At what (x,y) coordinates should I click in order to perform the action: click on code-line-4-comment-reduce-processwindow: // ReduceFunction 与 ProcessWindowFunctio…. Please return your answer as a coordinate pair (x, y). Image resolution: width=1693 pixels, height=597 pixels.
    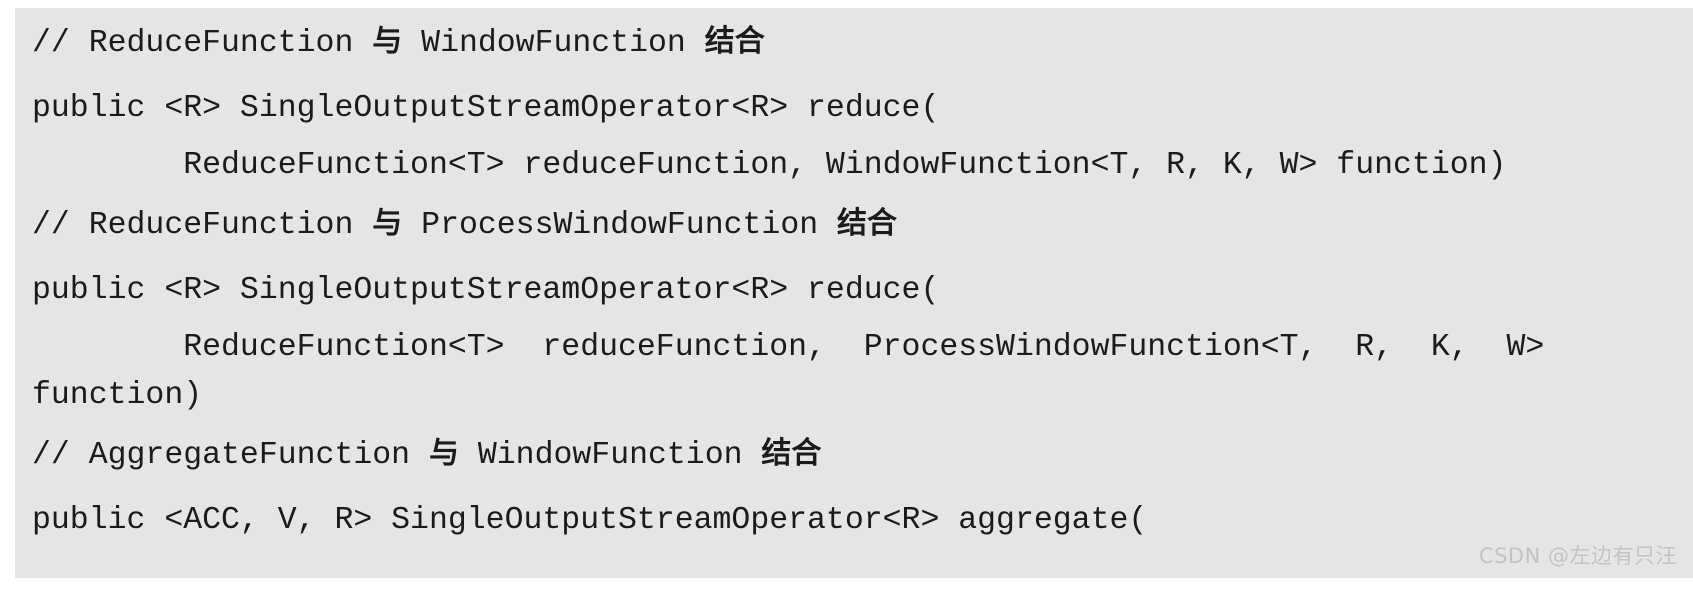
    Looking at the image, I should click on (465, 224).